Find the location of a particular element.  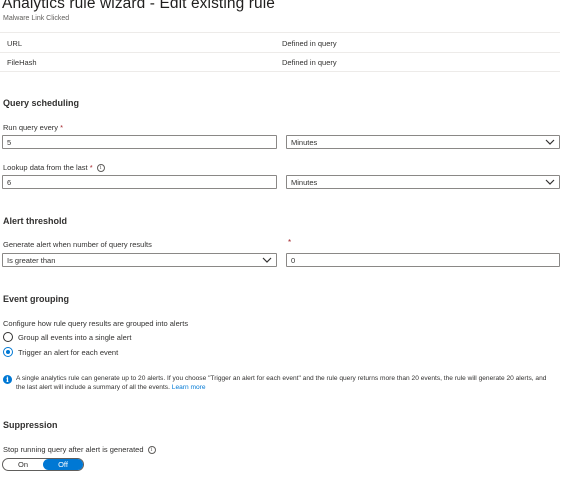

run-query-unit-select: Minutes is located at coordinates (423, 142).